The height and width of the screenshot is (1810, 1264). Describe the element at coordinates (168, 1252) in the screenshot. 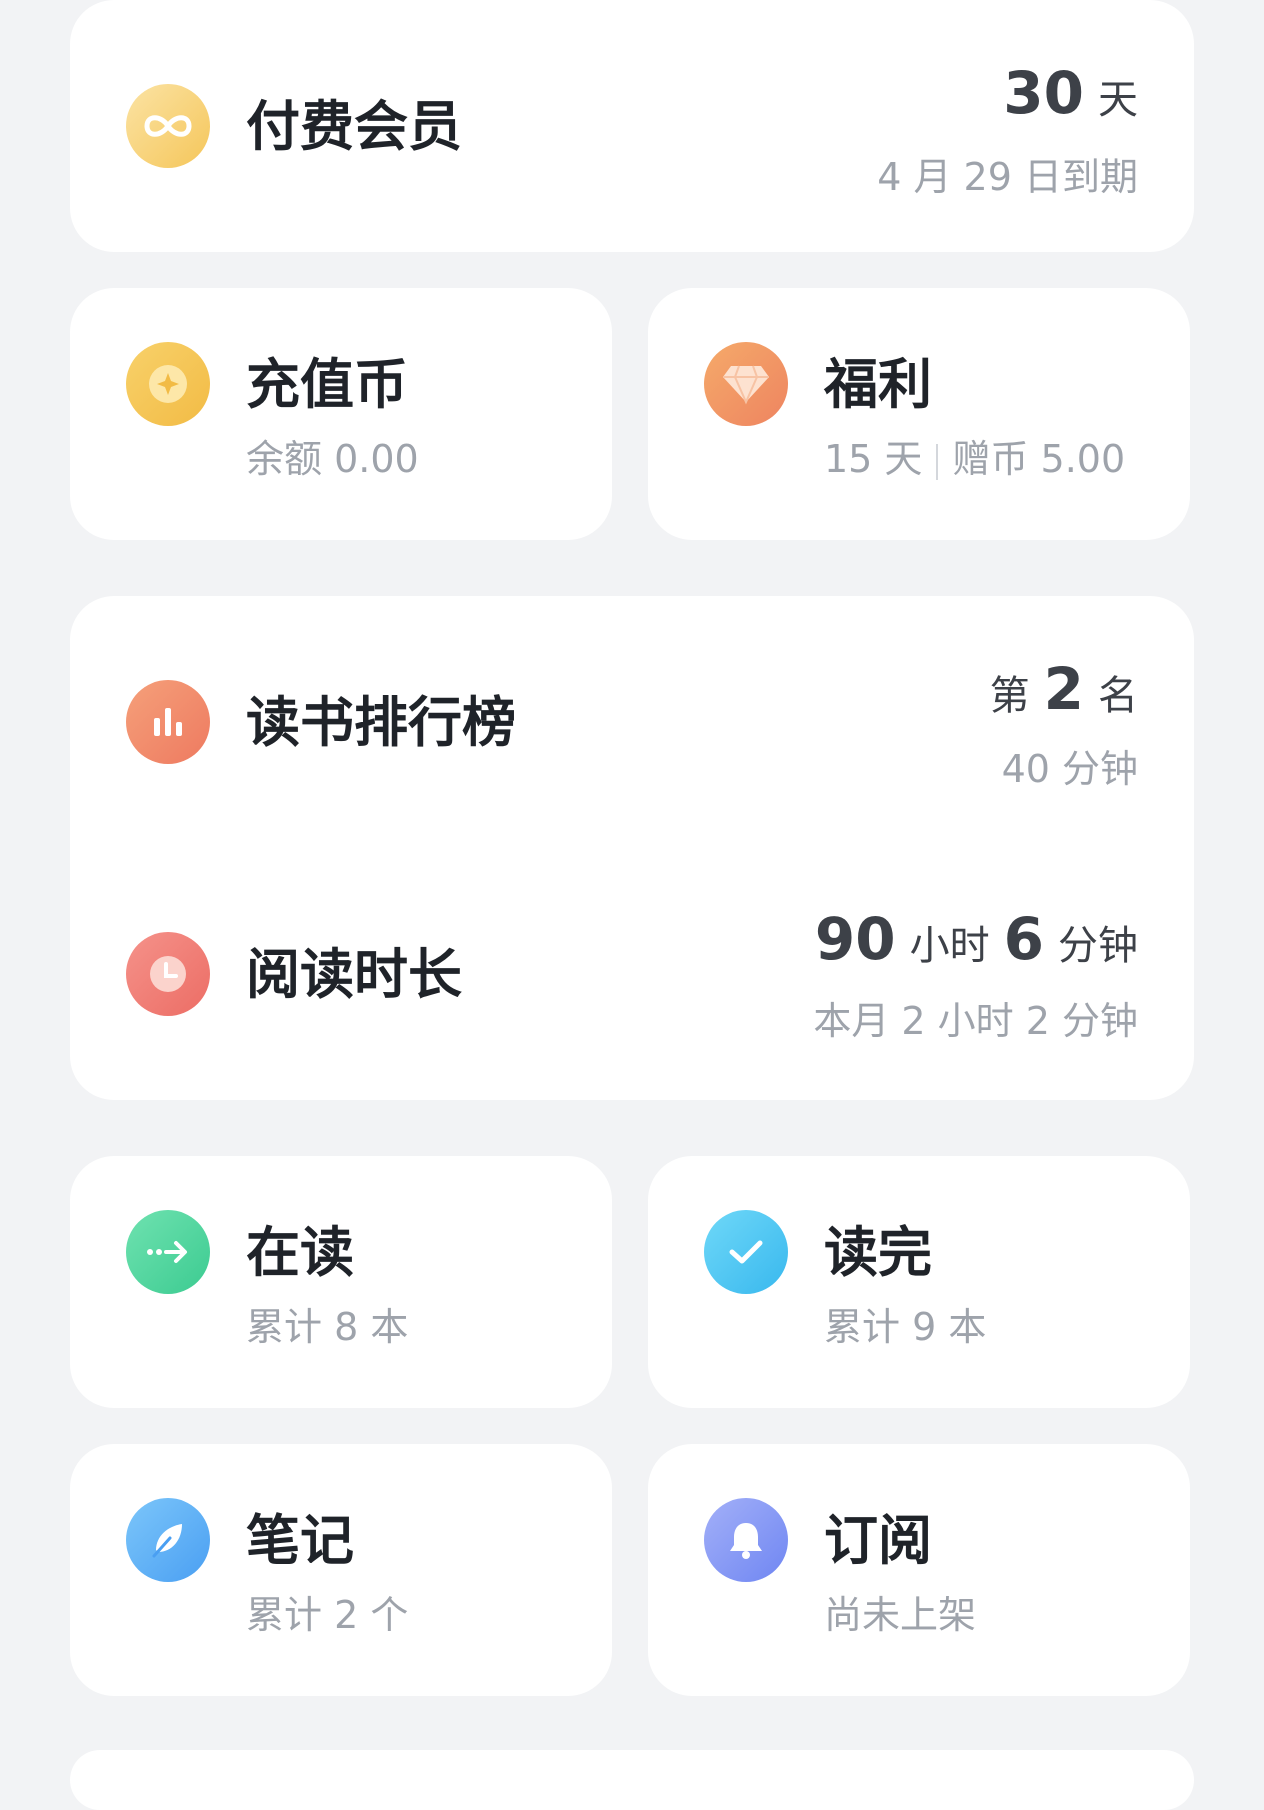

I see `arrow-right-icon` at that location.